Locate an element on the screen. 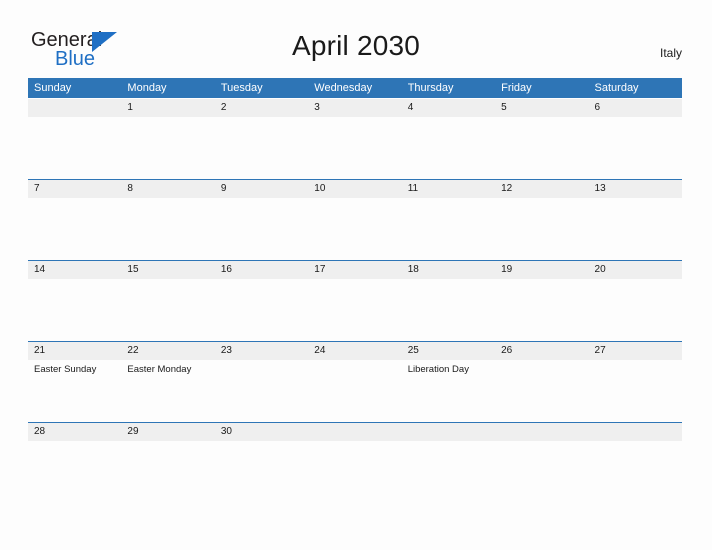  day-number: 5 is located at coordinates (541, 108).